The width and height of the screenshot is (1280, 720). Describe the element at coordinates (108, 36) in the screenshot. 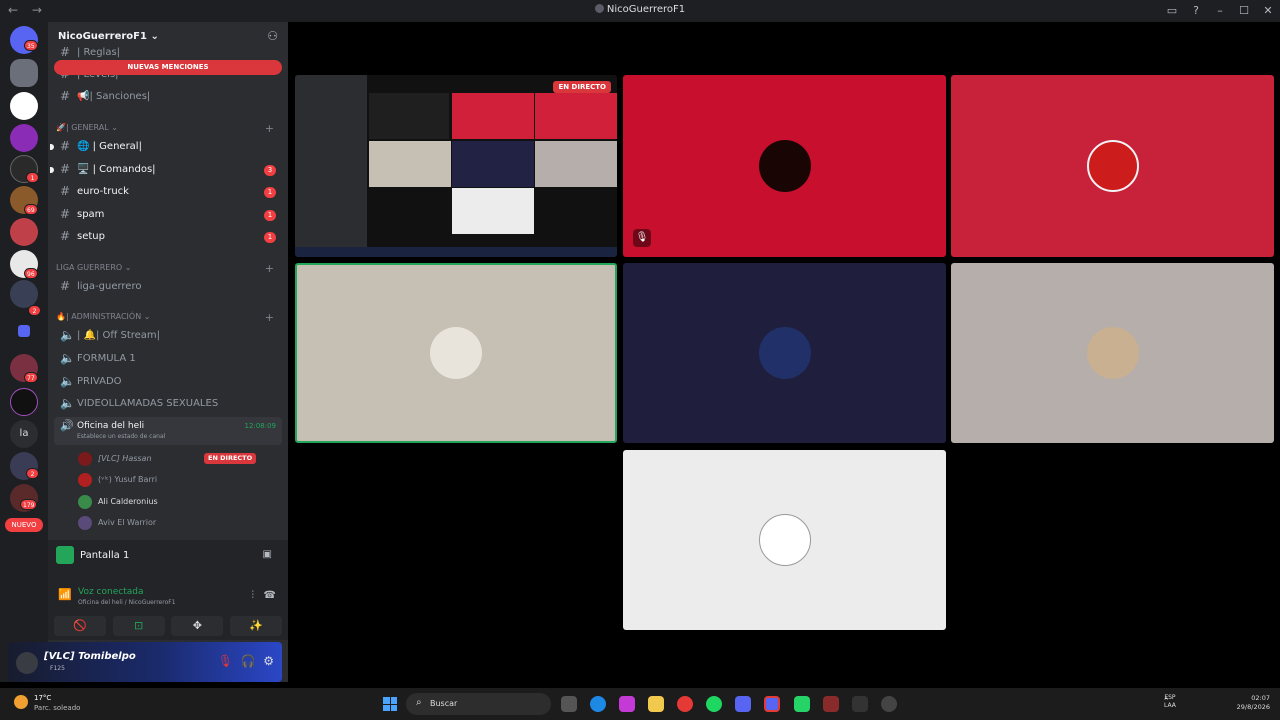

I see `server-name: NicoGuerreroF1 ⌄` at that location.